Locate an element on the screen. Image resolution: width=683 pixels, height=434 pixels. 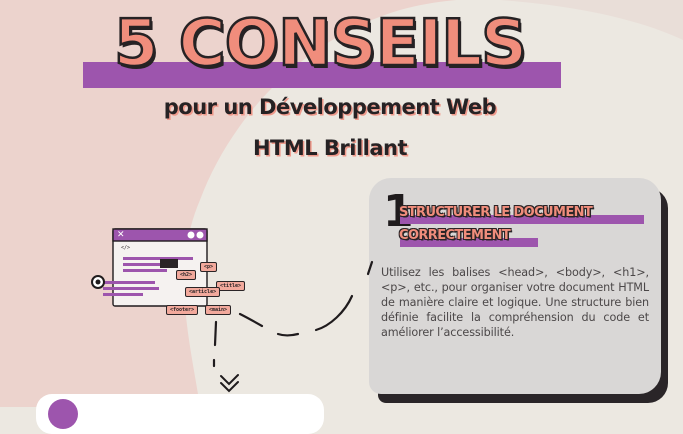
tag-h2: <h2> is located at coordinates (186, 275).